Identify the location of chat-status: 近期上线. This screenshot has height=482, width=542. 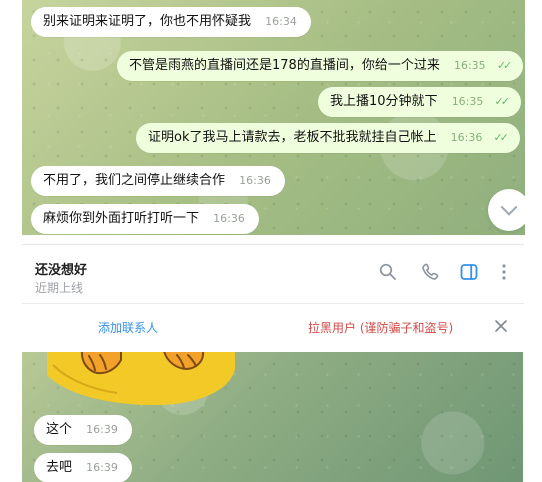
(59, 288).